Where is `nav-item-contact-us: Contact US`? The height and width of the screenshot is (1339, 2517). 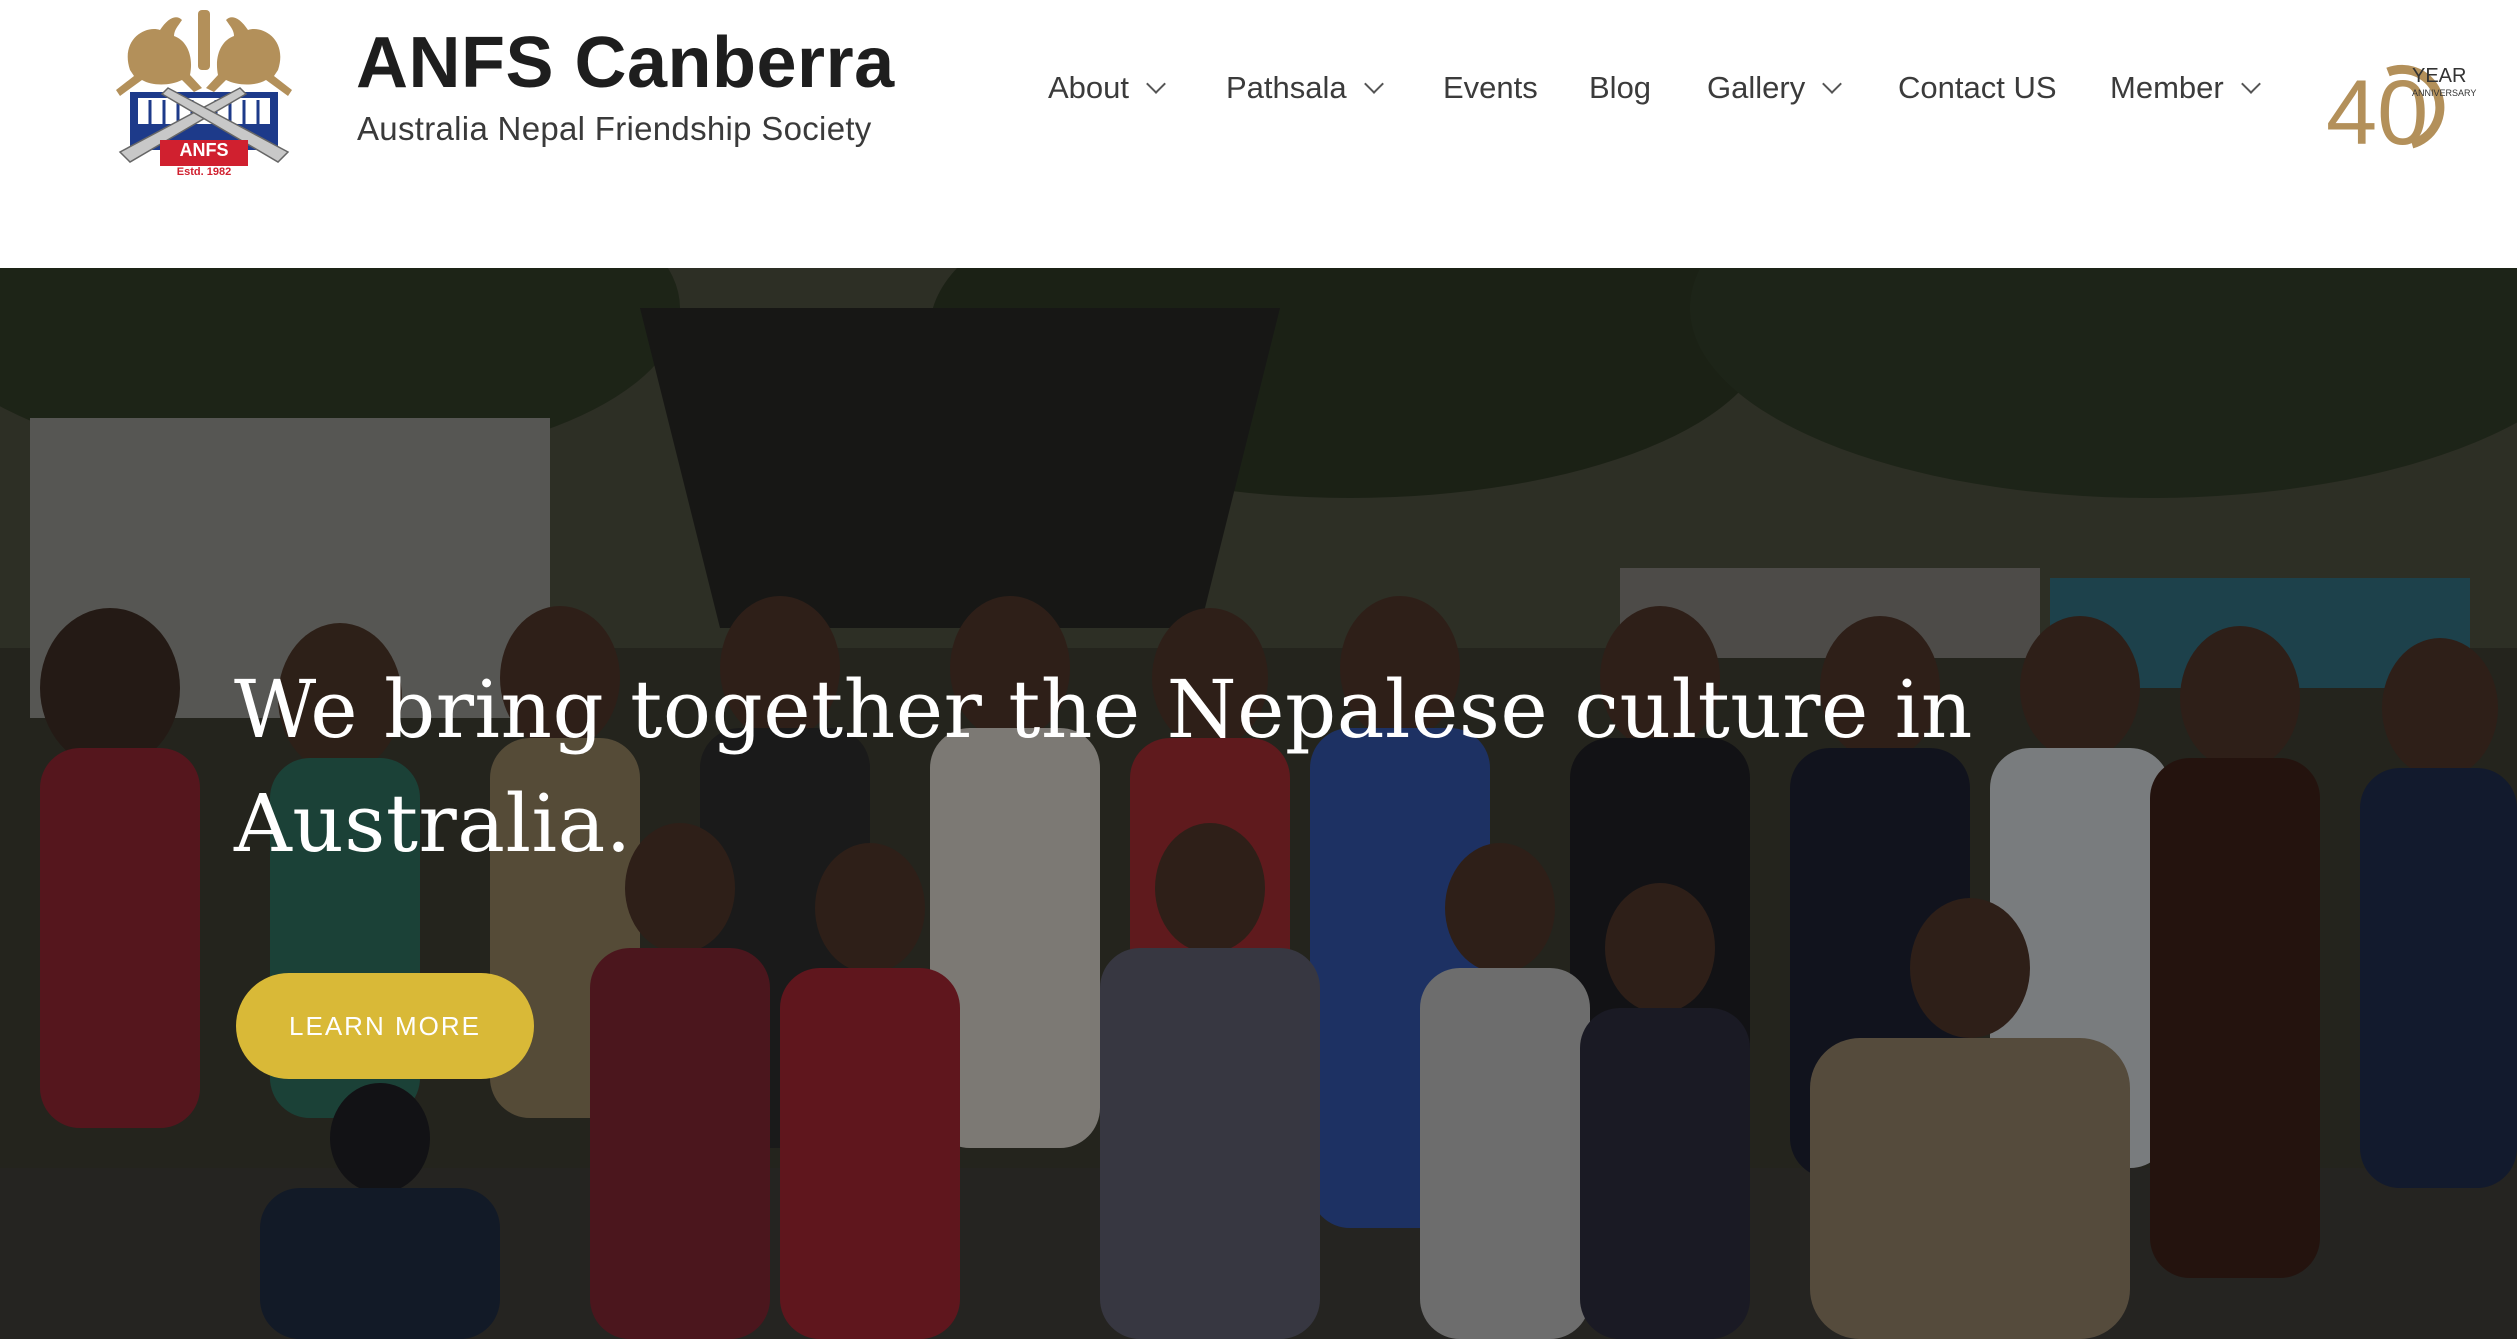 nav-item-contact-us: Contact US is located at coordinates (1977, 88).